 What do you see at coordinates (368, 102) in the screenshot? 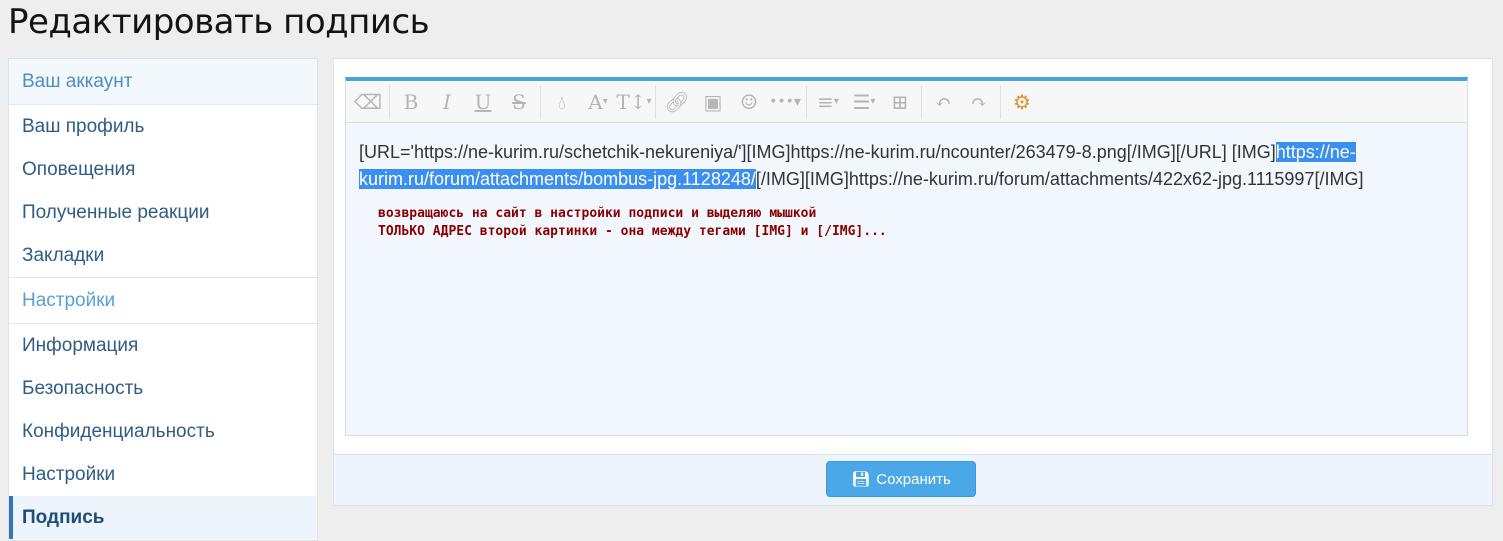
I see `eraser-icon: ⌫` at bounding box center [368, 102].